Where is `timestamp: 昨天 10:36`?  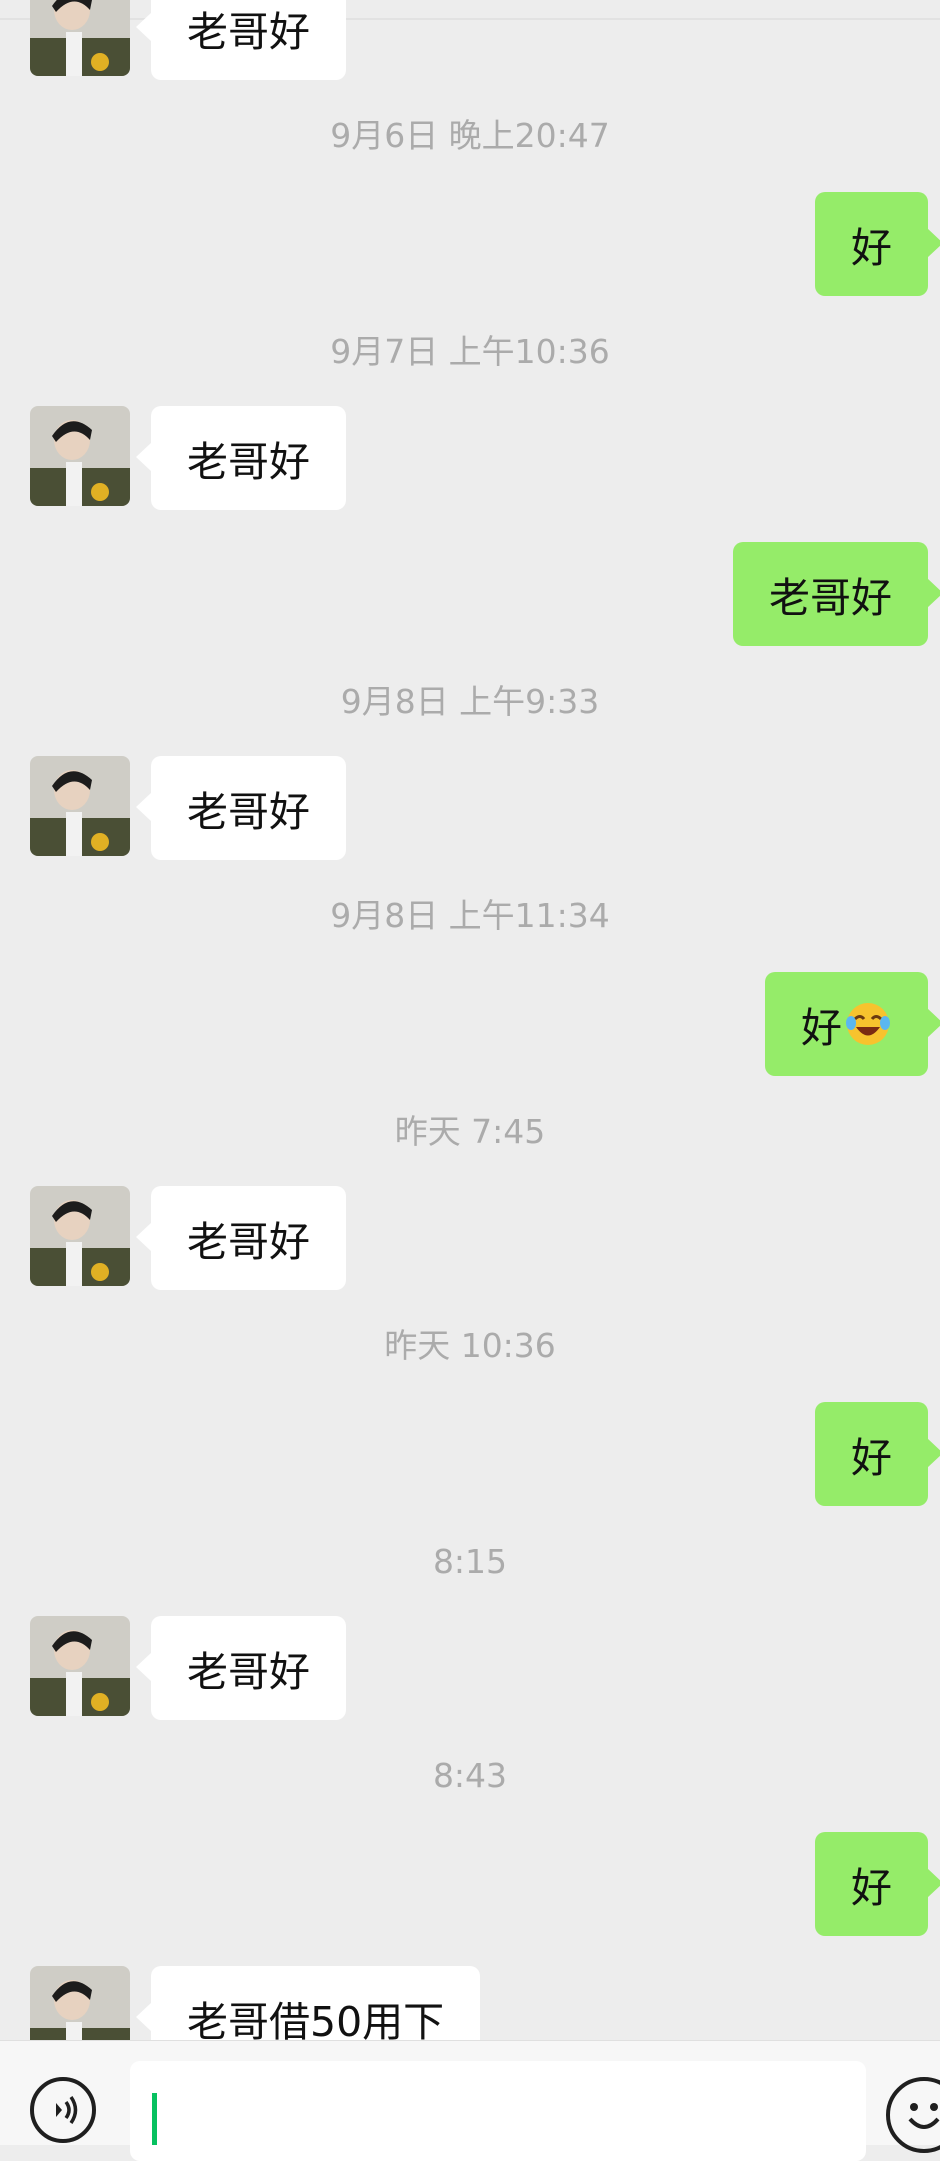
timestamp: 昨天 10:36 is located at coordinates (470, 1345).